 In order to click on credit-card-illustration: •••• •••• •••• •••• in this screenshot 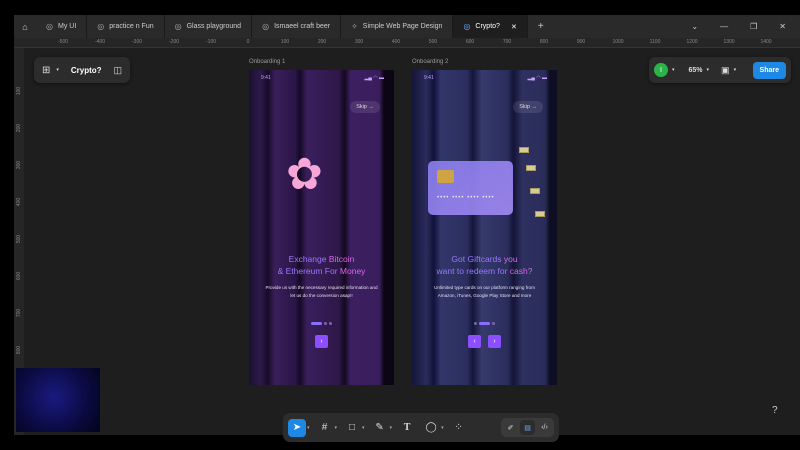, I will do `click(470, 188)`.